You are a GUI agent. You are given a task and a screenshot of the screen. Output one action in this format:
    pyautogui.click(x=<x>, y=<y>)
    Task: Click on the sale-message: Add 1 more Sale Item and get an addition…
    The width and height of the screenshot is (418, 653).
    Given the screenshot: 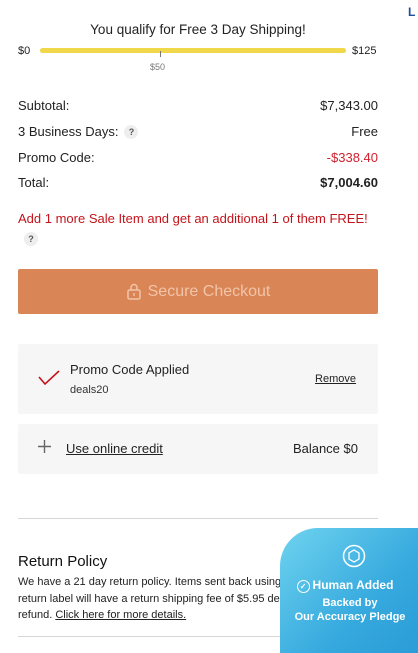 What is the action you would take?
    pyautogui.click(x=193, y=229)
    